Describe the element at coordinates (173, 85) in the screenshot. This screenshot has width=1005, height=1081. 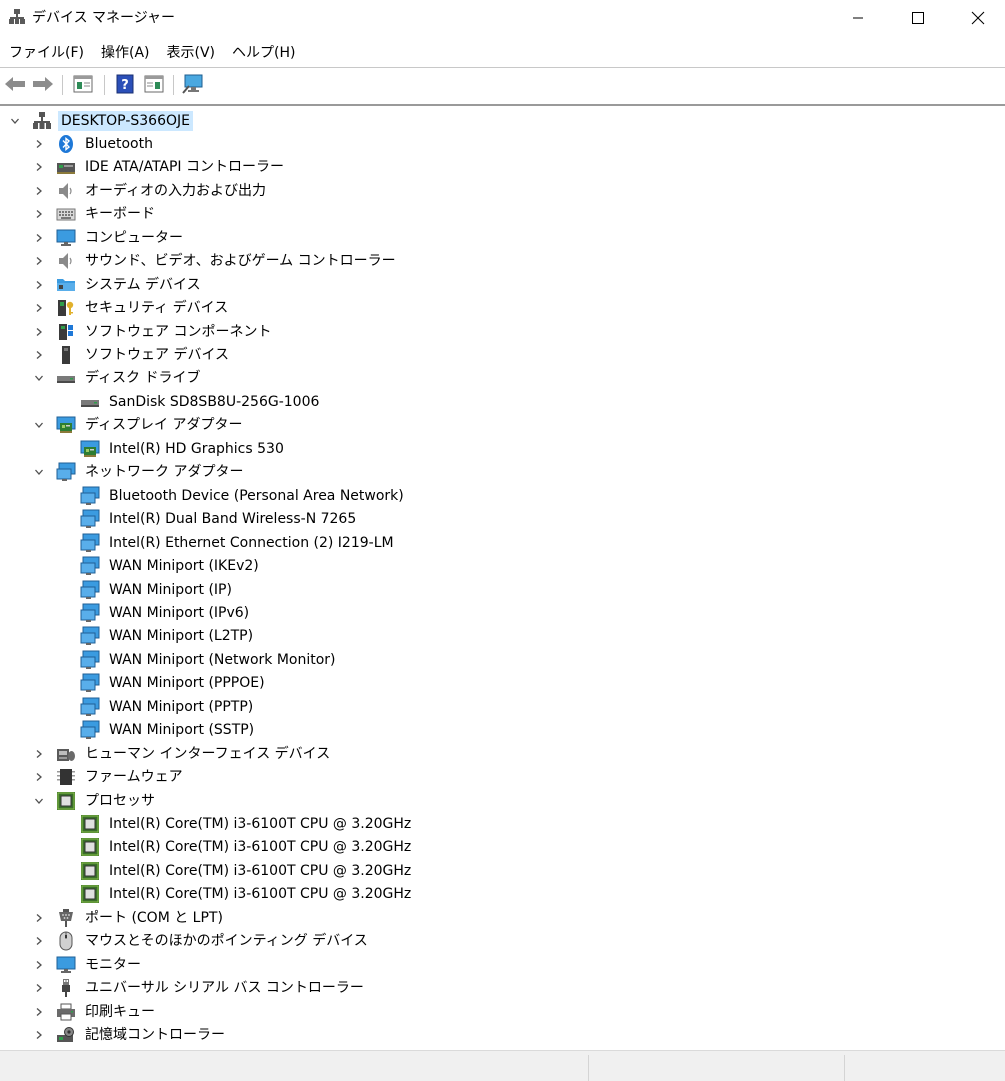
I see `toolbar-separator` at that location.